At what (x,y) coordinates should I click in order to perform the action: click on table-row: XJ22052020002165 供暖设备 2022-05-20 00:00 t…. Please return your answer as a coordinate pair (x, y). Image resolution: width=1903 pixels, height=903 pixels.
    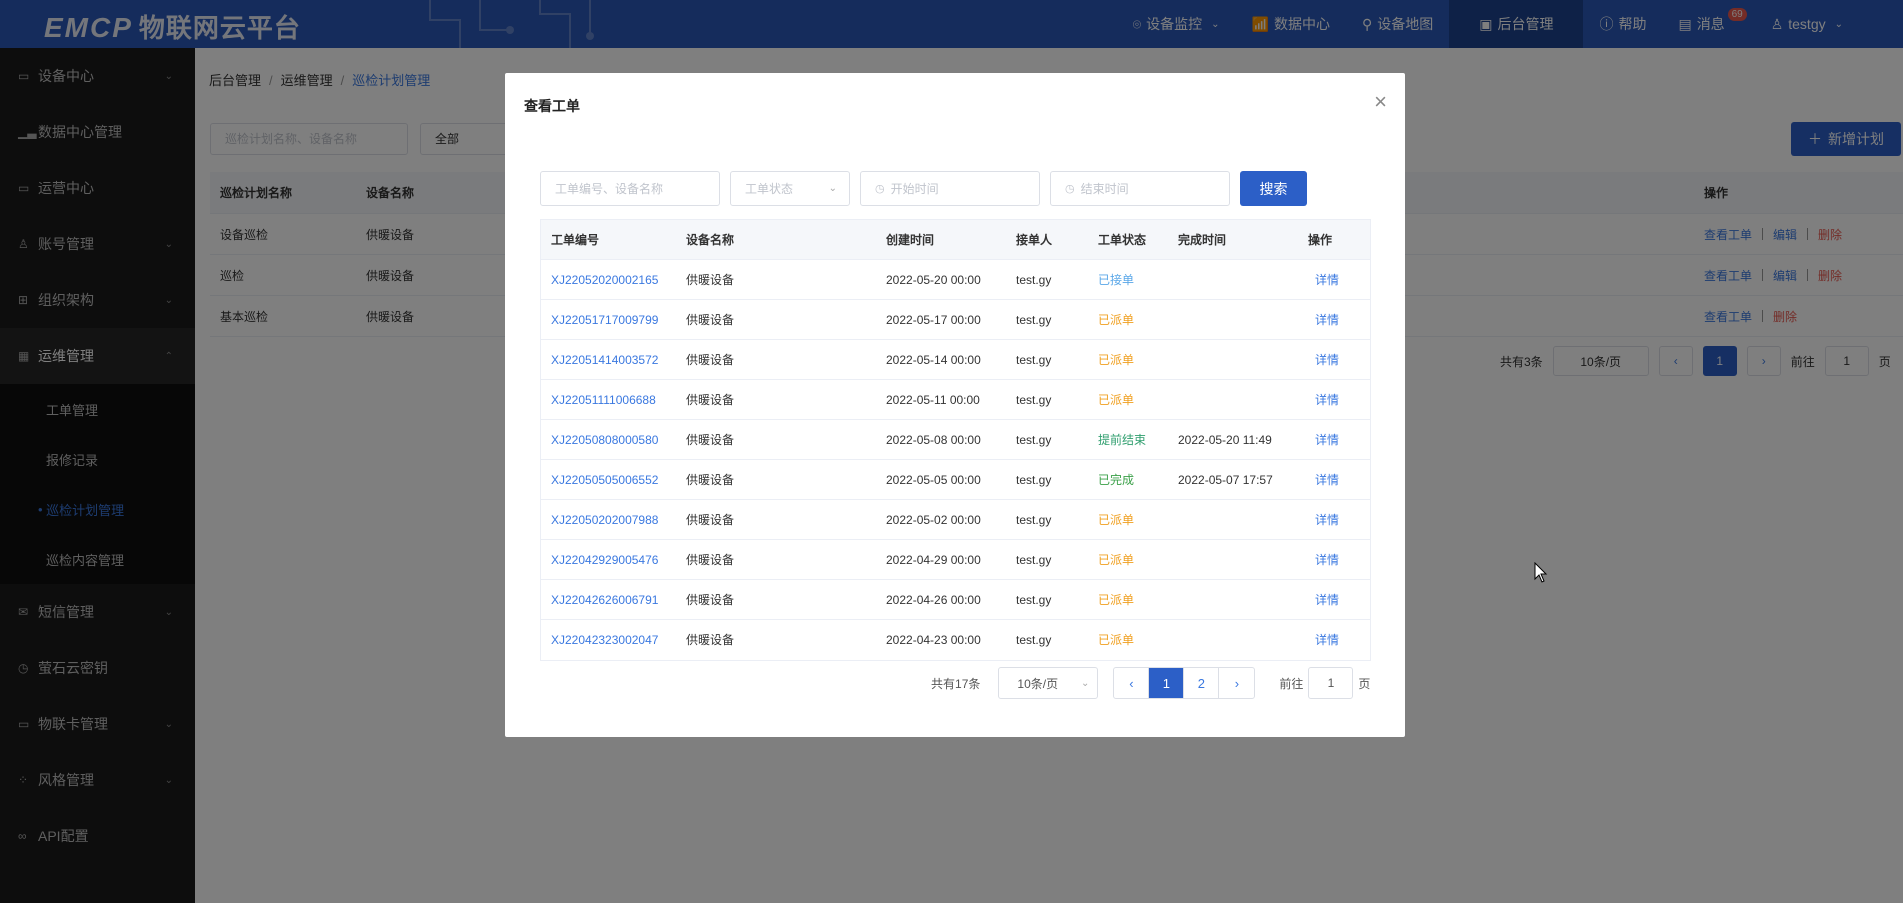
    Looking at the image, I should click on (955, 280).